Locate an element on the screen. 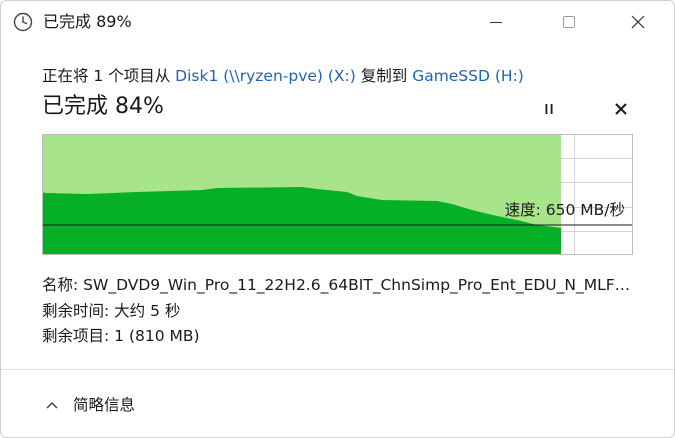 The width and height of the screenshot is (675, 438). pause-icon is located at coordinates (549, 109).